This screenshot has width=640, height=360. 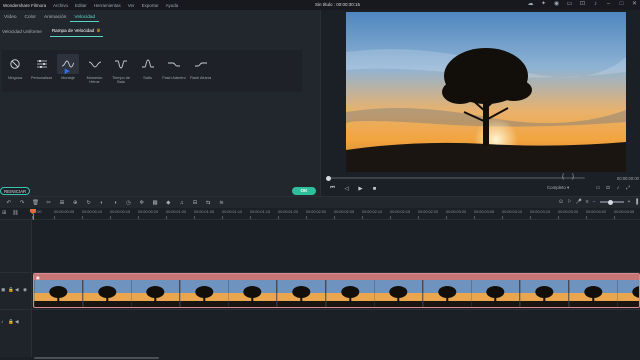 I want to click on timeline-zoom-slider, so click(x=611, y=202).